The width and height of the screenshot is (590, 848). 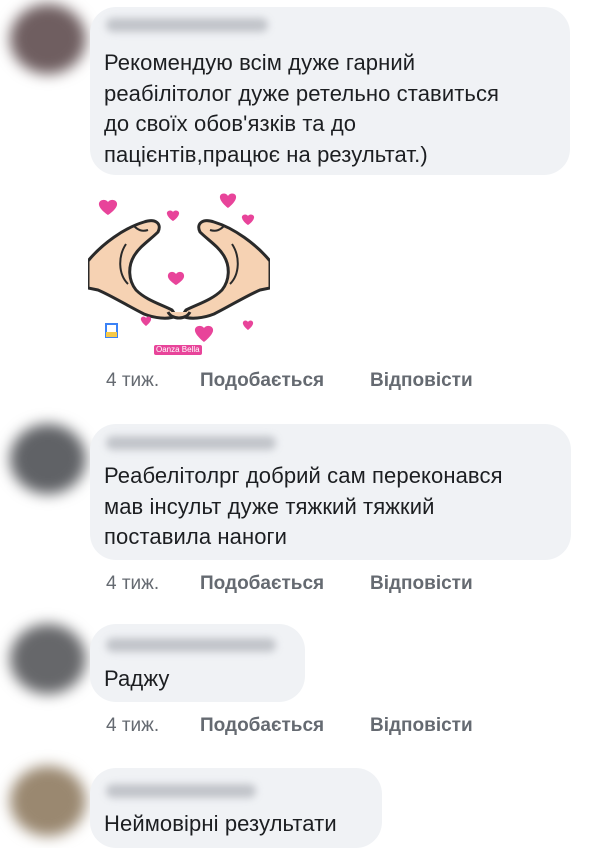 I want to click on comment-bubble: Раджу, so click(x=197, y=663).